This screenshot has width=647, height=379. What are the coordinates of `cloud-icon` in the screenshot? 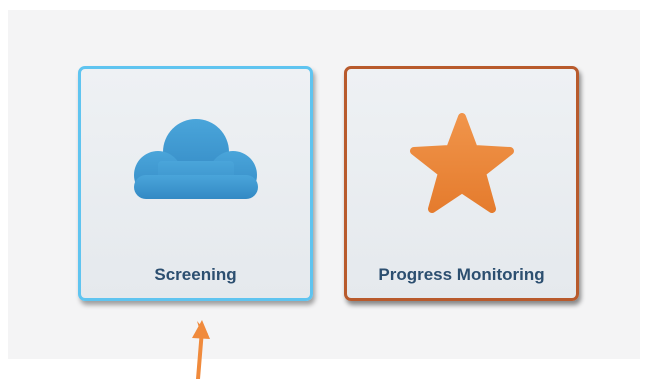 It's located at (195, 159).